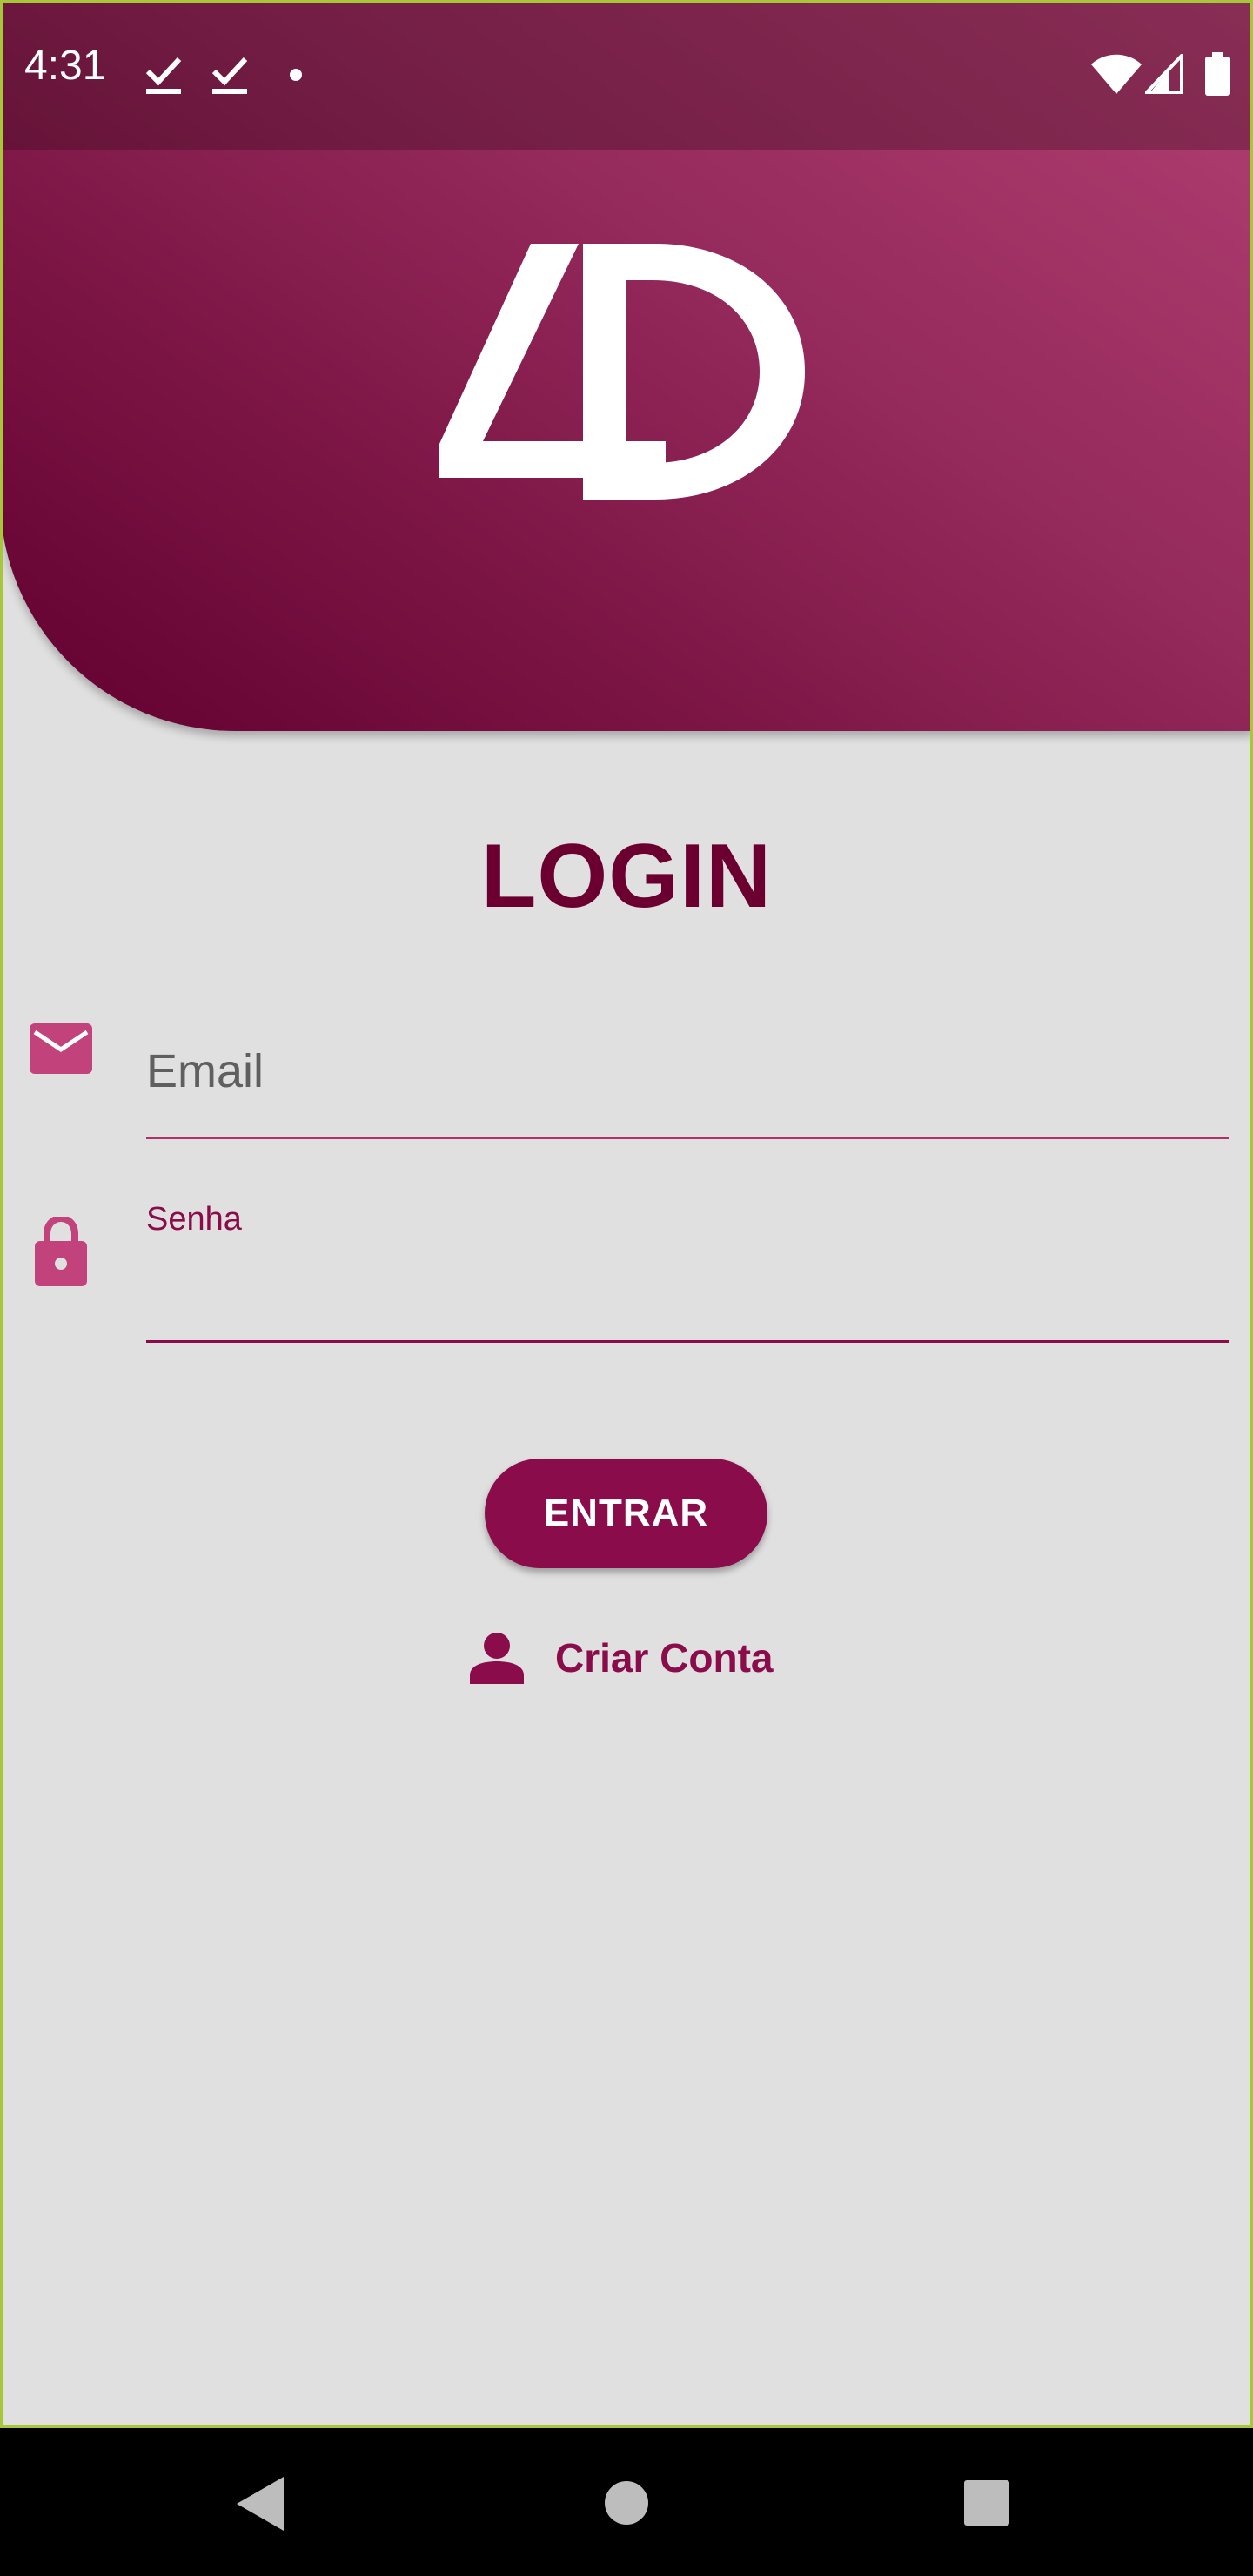 The image size is (1253, 2576). What do you see at coordinates (1217, 74) in the screenshot?
I see `battery-icon` at bounding box center [1217, 74].